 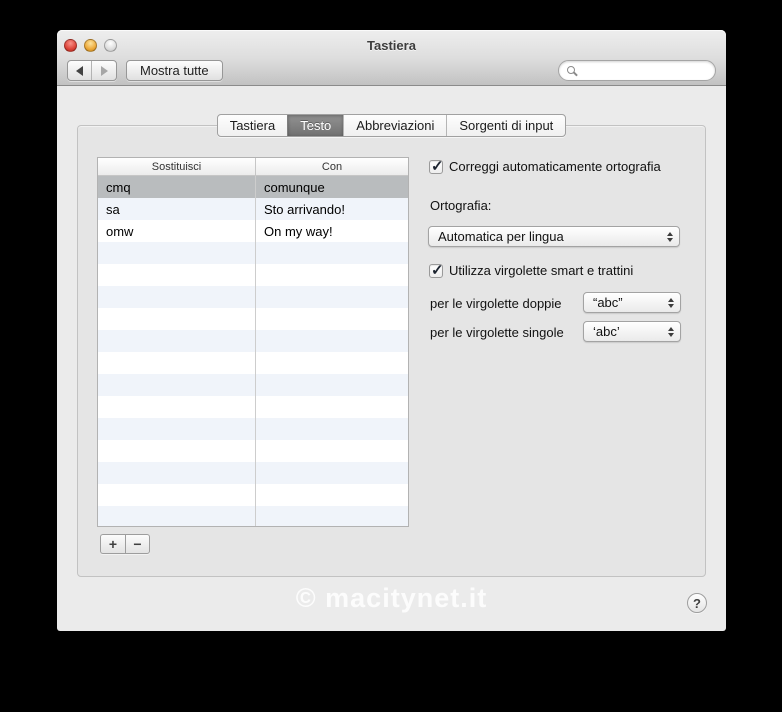 I want to click on autocorrect-option: Correggi automaticamente ortografia, so click(x=545, y=166).